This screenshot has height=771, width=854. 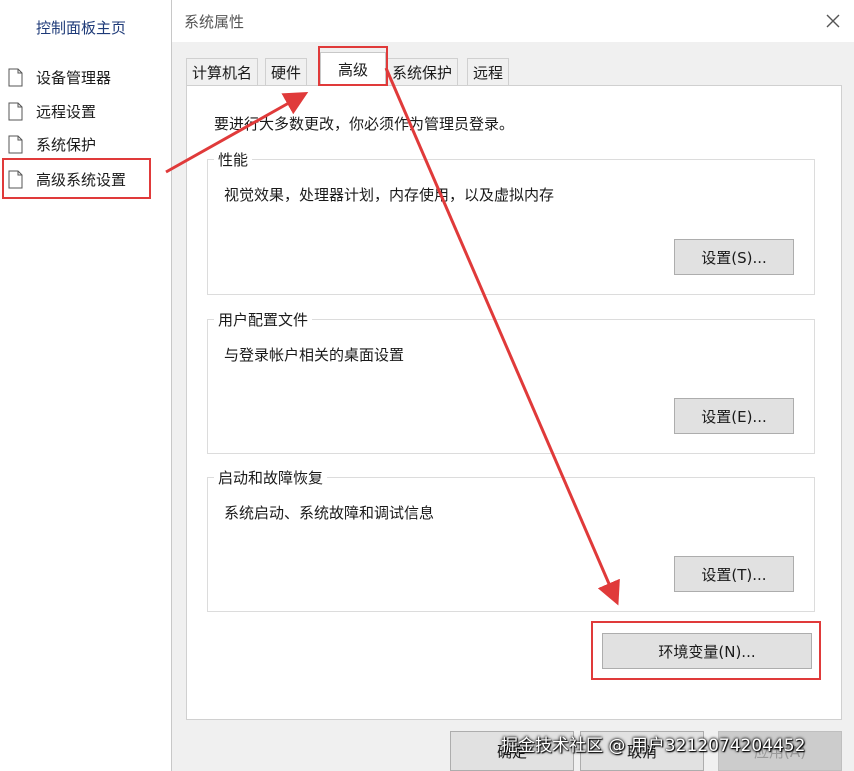 I want to click on sidebar-item-label: 远程设置, so click(x=66, y=111).